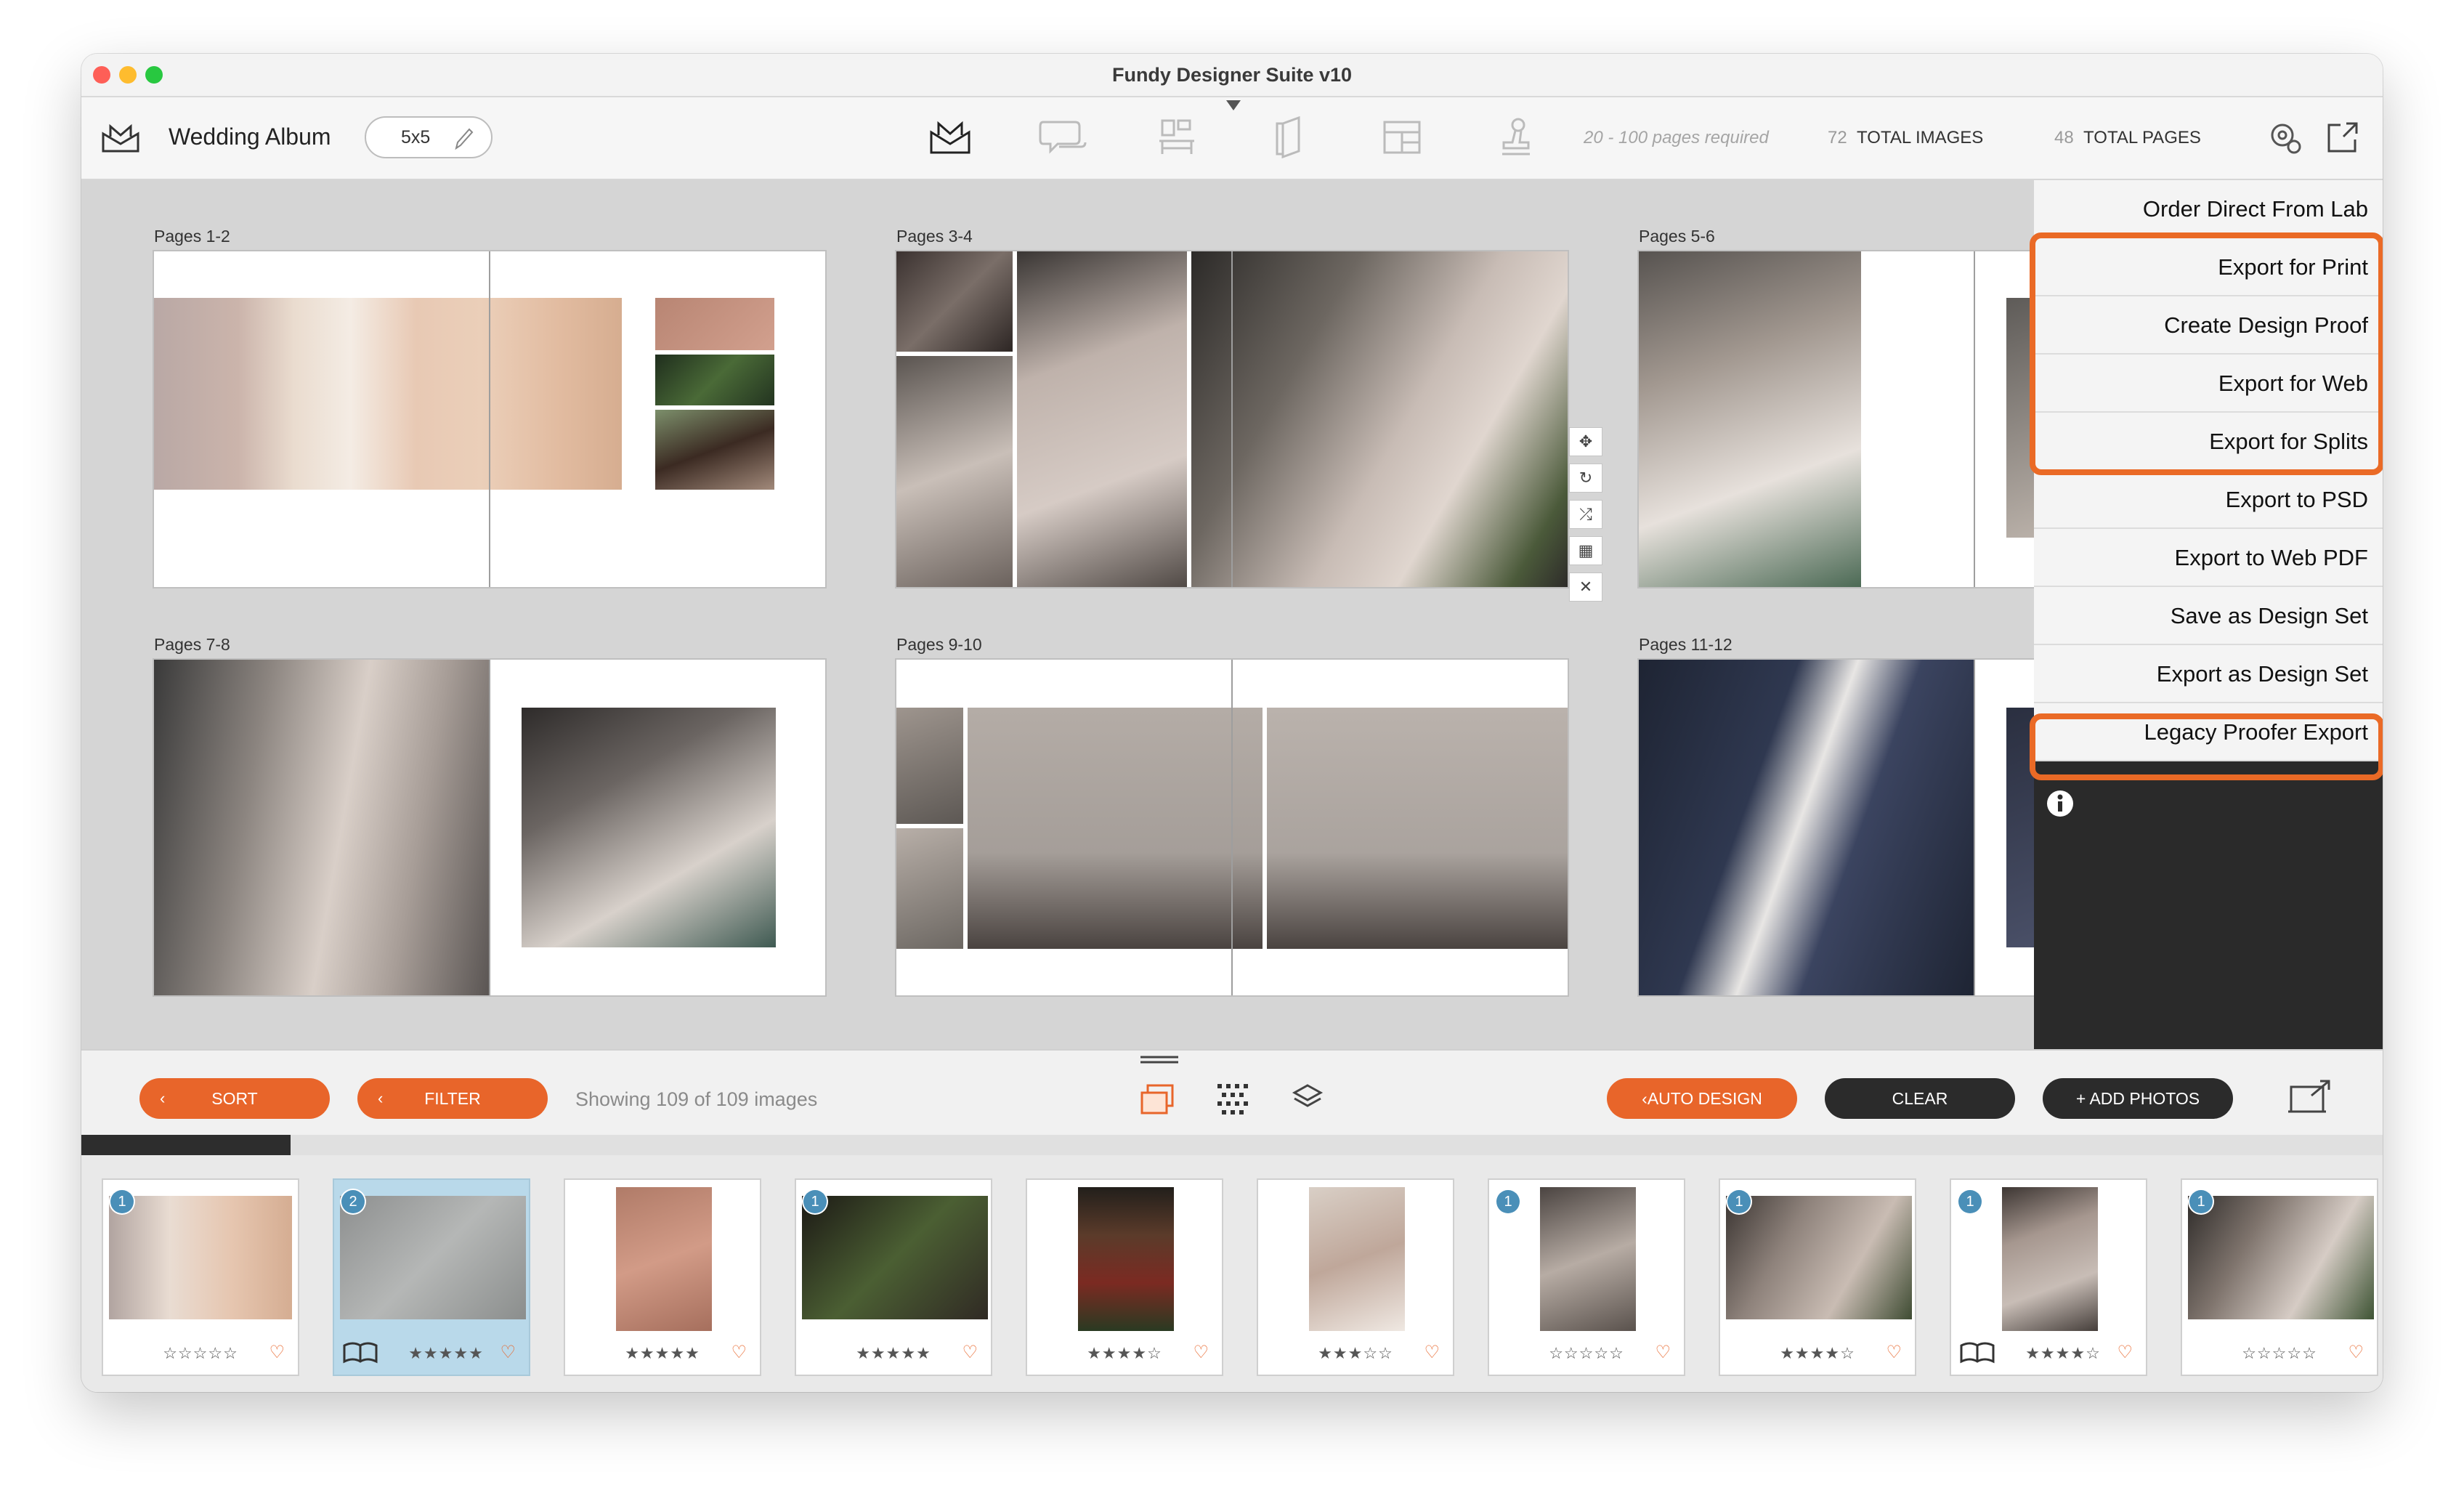 The width and height of the screenshot is (2464, 1501). Describe the element at coordinates (934, 237) in the screenshot. I see `spread-label: Pages 3-4` at that location.